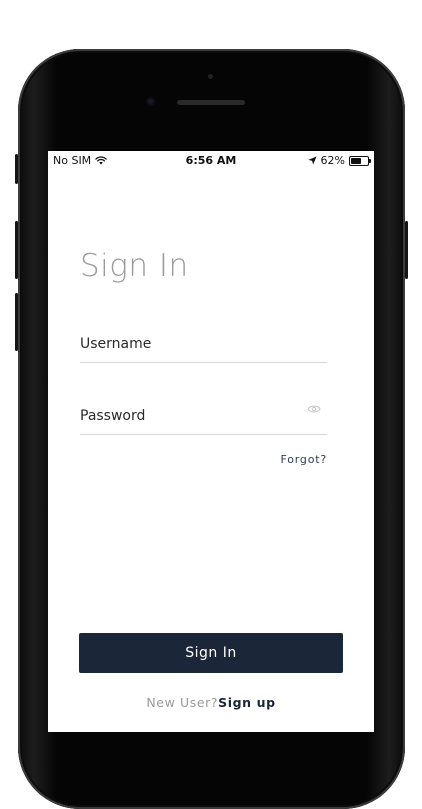  I want to click on password-input, so click(190, 416).